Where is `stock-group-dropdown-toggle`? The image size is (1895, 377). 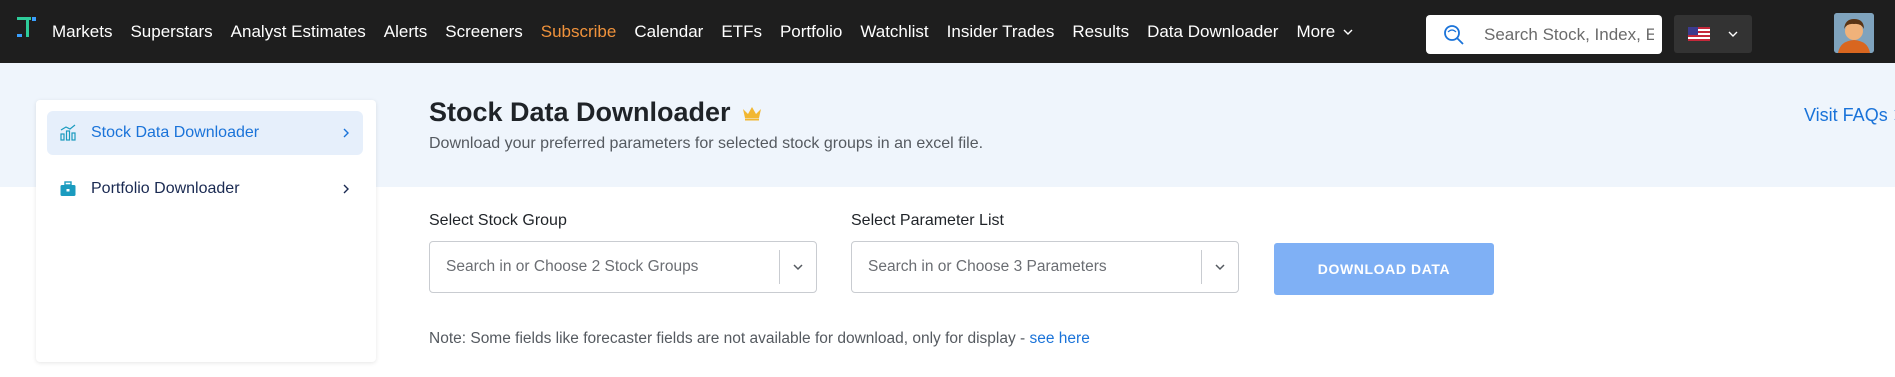 stock-group-dropdown-toggle is located at coordinates (798, 267).